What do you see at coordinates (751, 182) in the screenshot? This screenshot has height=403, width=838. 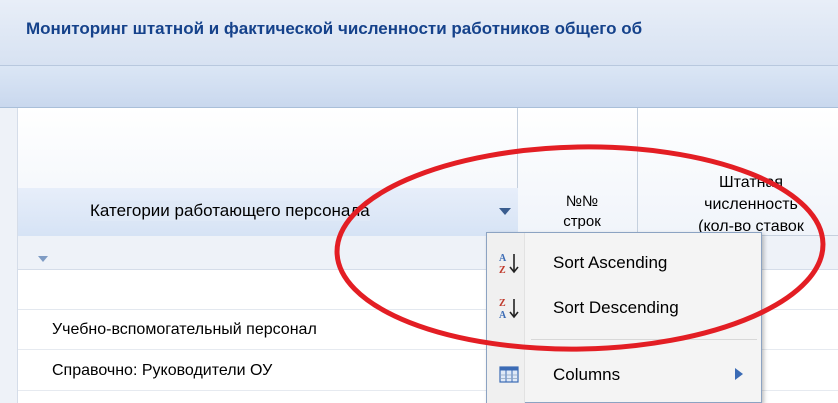 I see `staff-line1: Штатная` at bounding box center [751, 182].